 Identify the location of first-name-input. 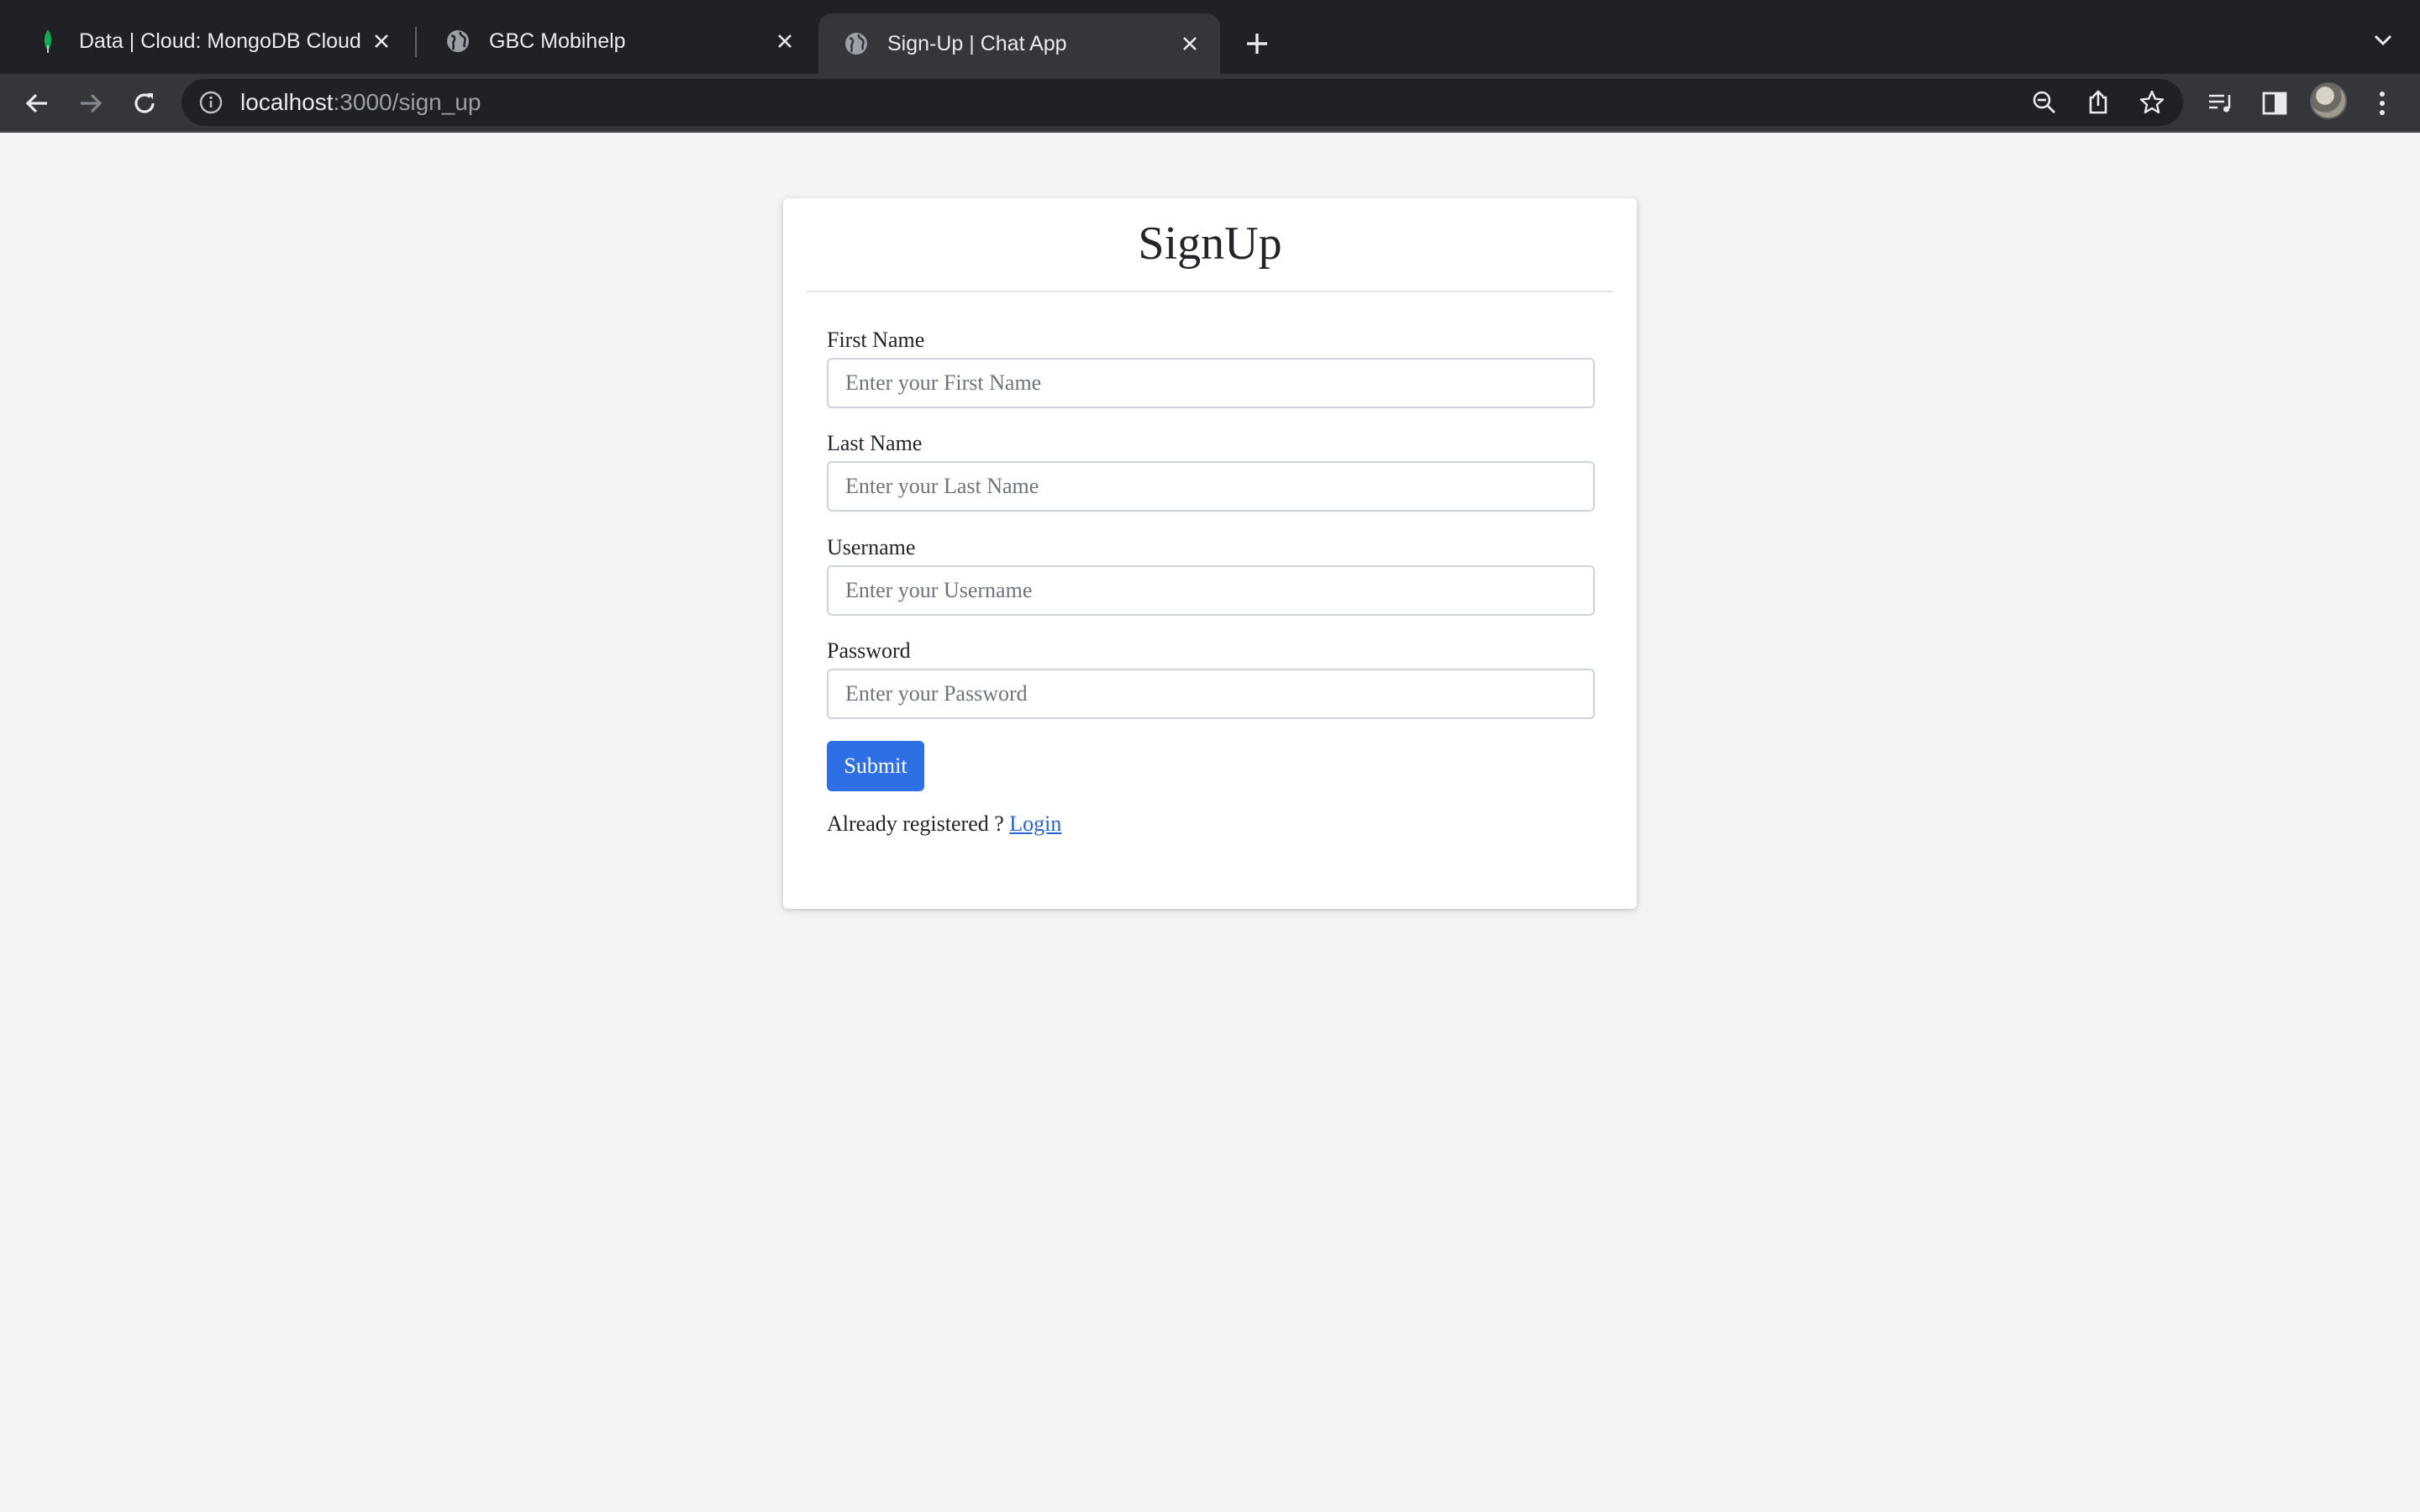
(1211, 383).